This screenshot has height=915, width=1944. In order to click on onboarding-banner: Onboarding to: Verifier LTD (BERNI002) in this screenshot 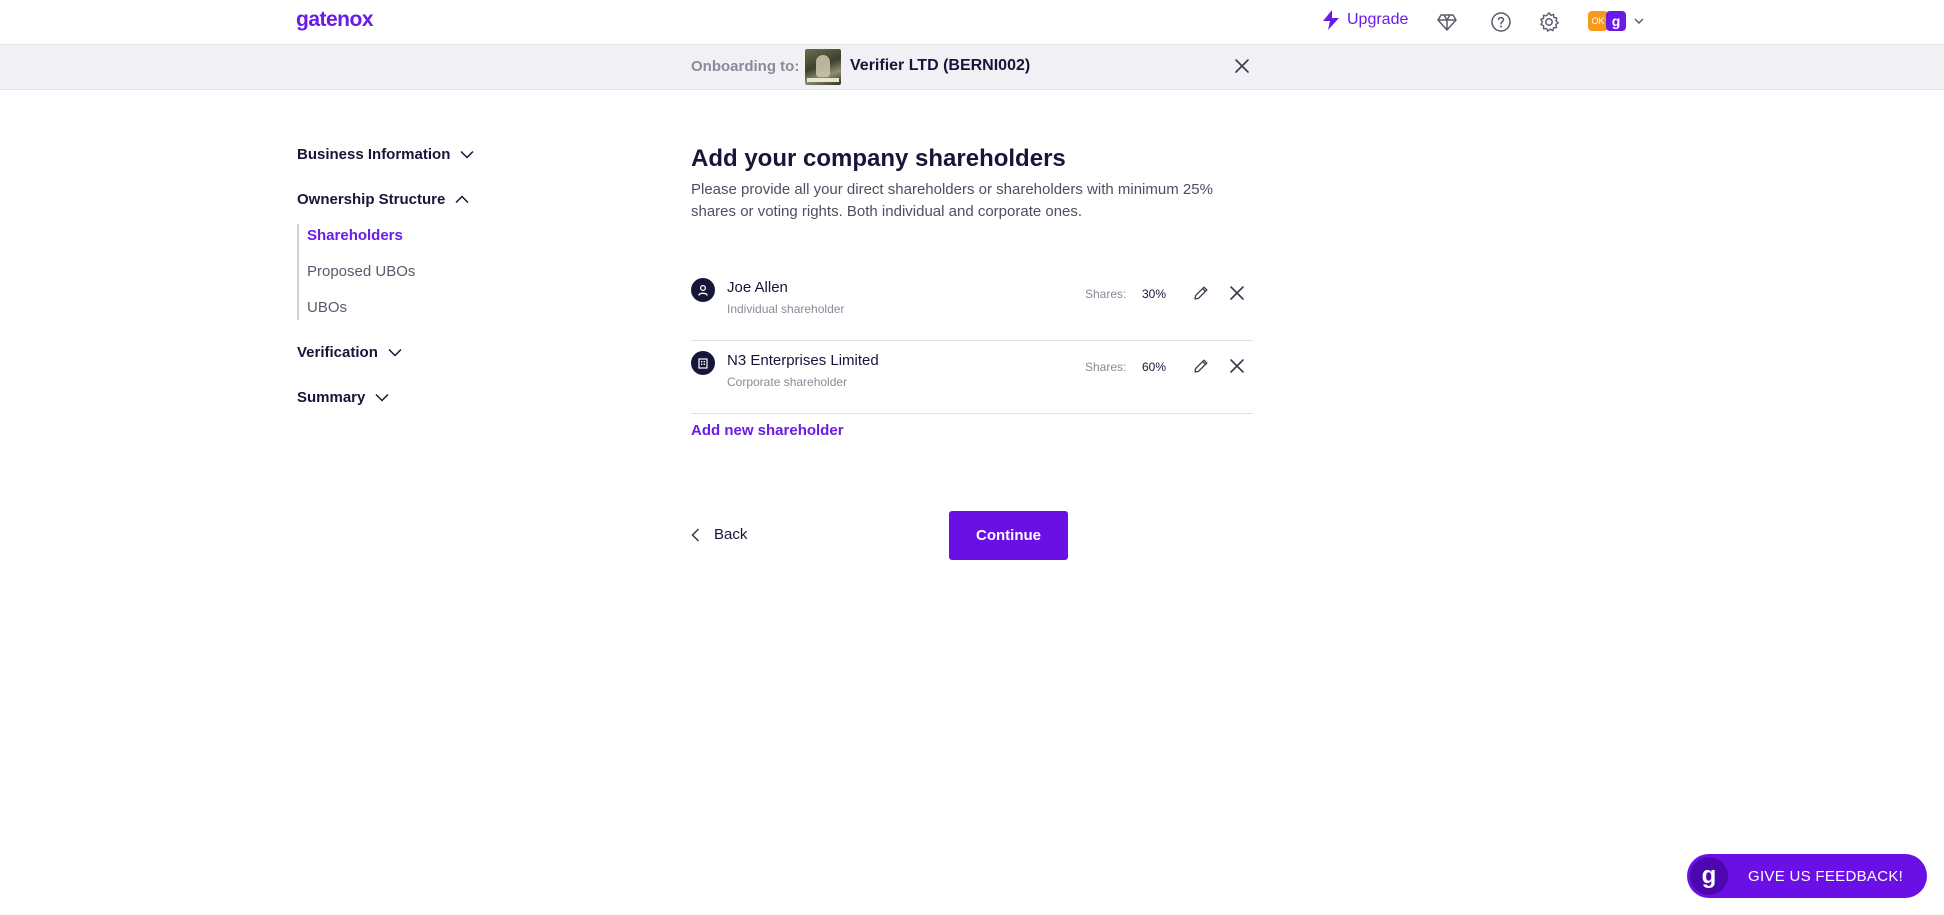, I will do `click(972, 67)`.